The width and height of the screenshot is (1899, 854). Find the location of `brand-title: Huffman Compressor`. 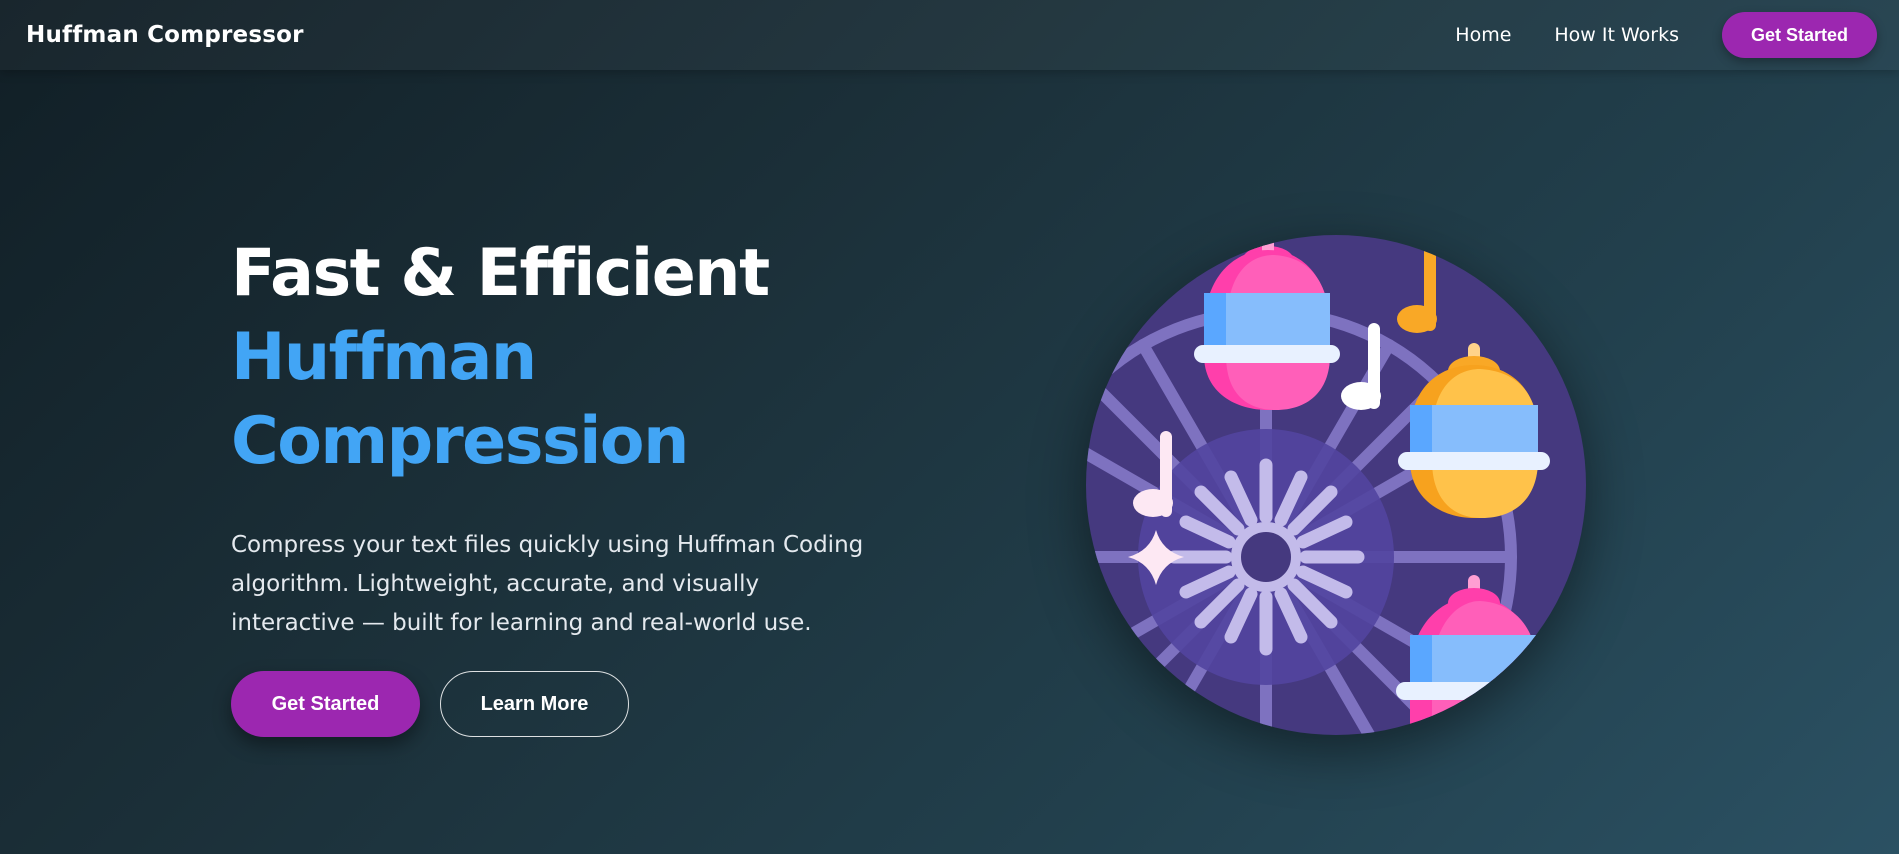

brand-title: Huffman Compressor is located at coordinates (165, 35).